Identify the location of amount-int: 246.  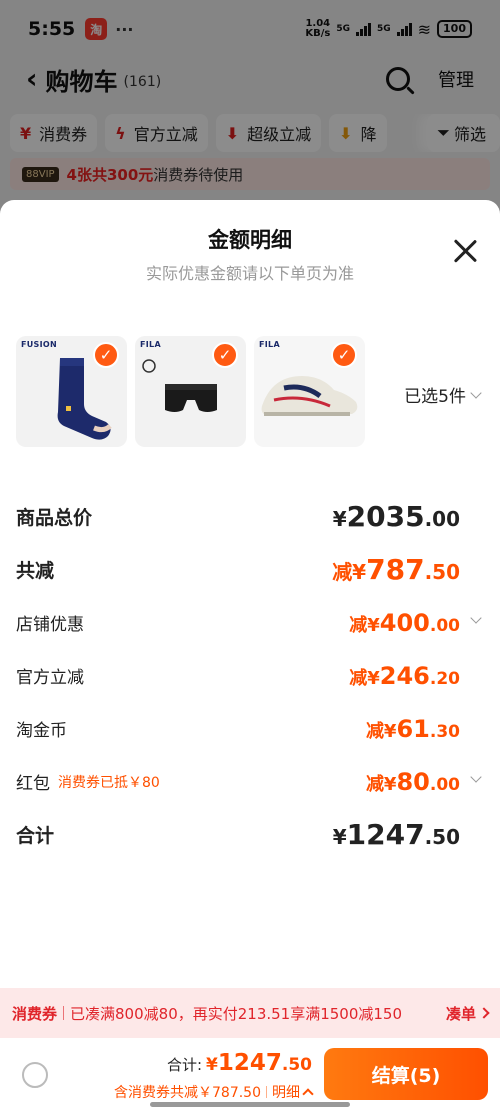
(404, 675).